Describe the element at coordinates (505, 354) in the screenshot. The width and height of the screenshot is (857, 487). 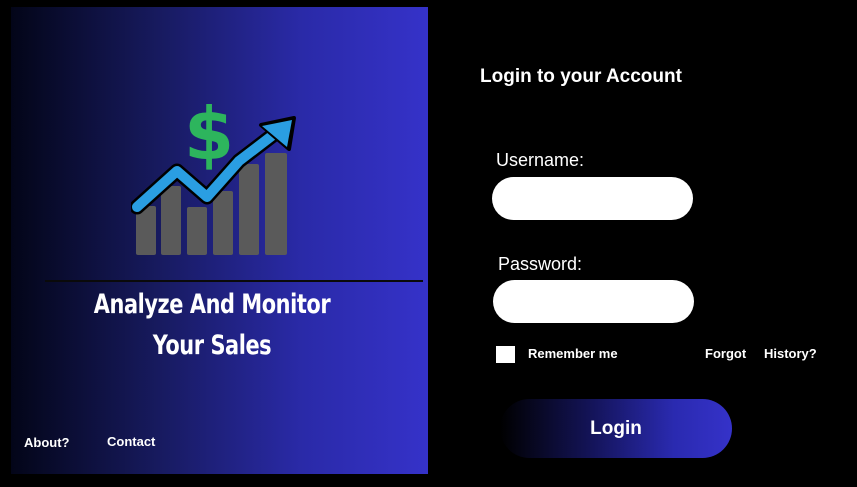
I see `remember-me-checkbox` at that location.